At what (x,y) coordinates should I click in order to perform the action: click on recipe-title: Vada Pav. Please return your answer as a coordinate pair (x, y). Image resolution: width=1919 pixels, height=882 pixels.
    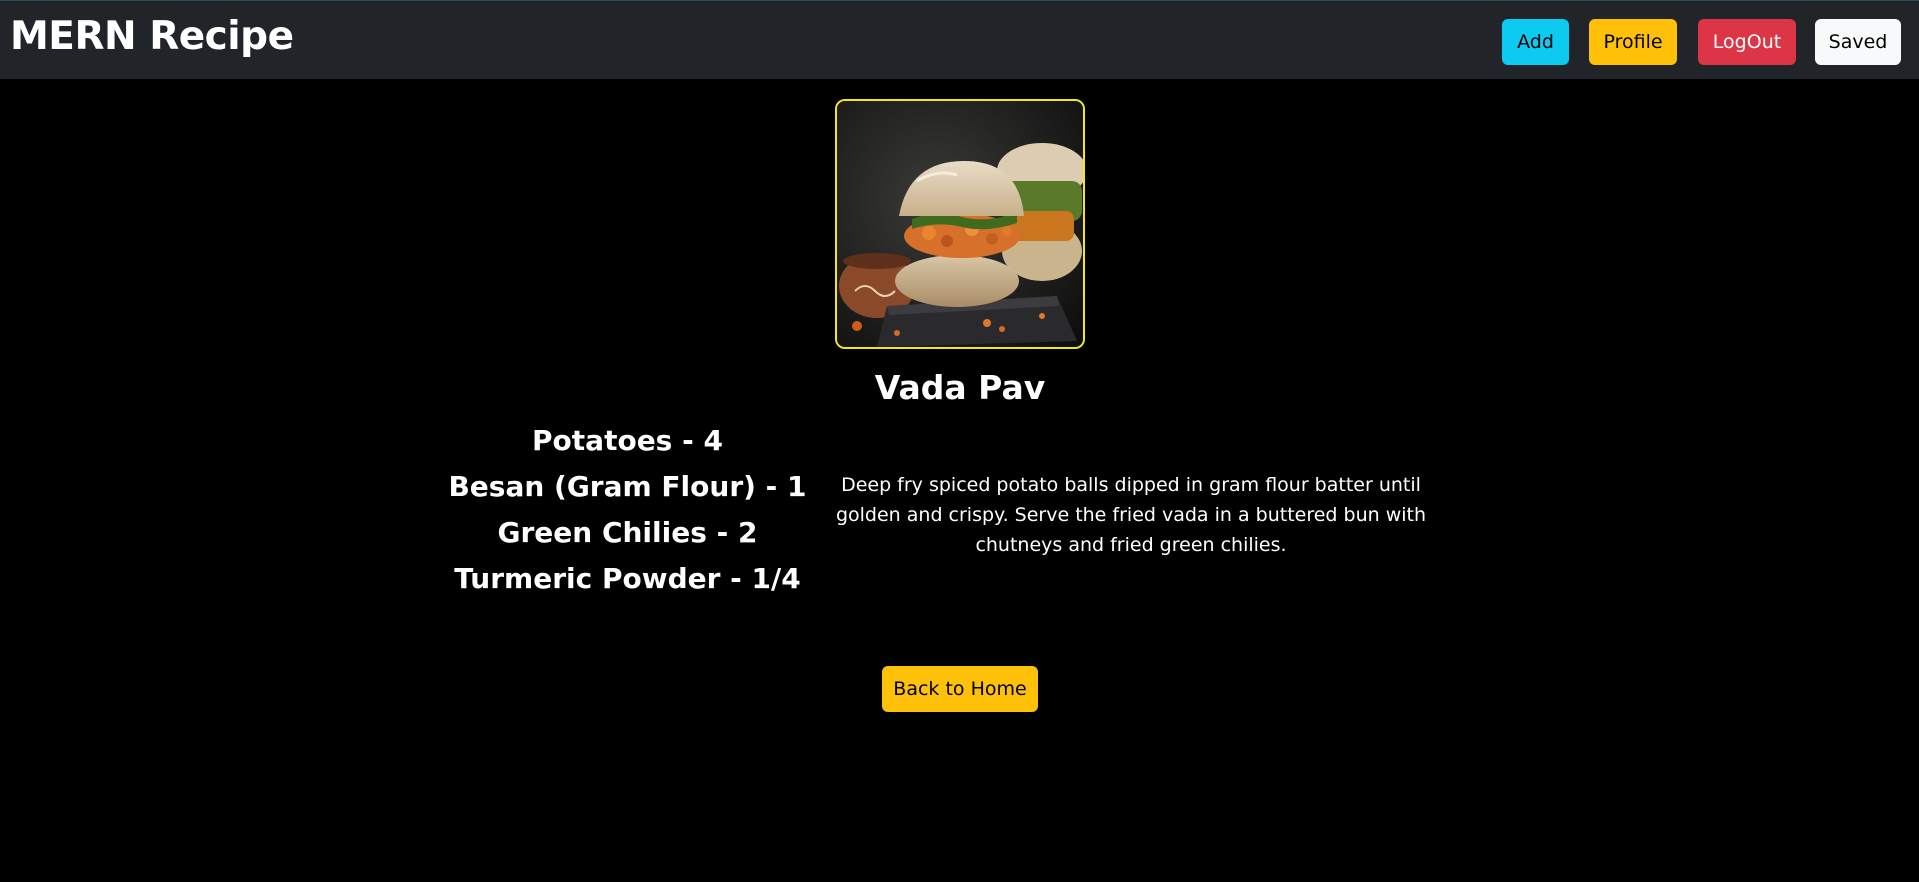
    Looking at the image, I should click on (960, 387).